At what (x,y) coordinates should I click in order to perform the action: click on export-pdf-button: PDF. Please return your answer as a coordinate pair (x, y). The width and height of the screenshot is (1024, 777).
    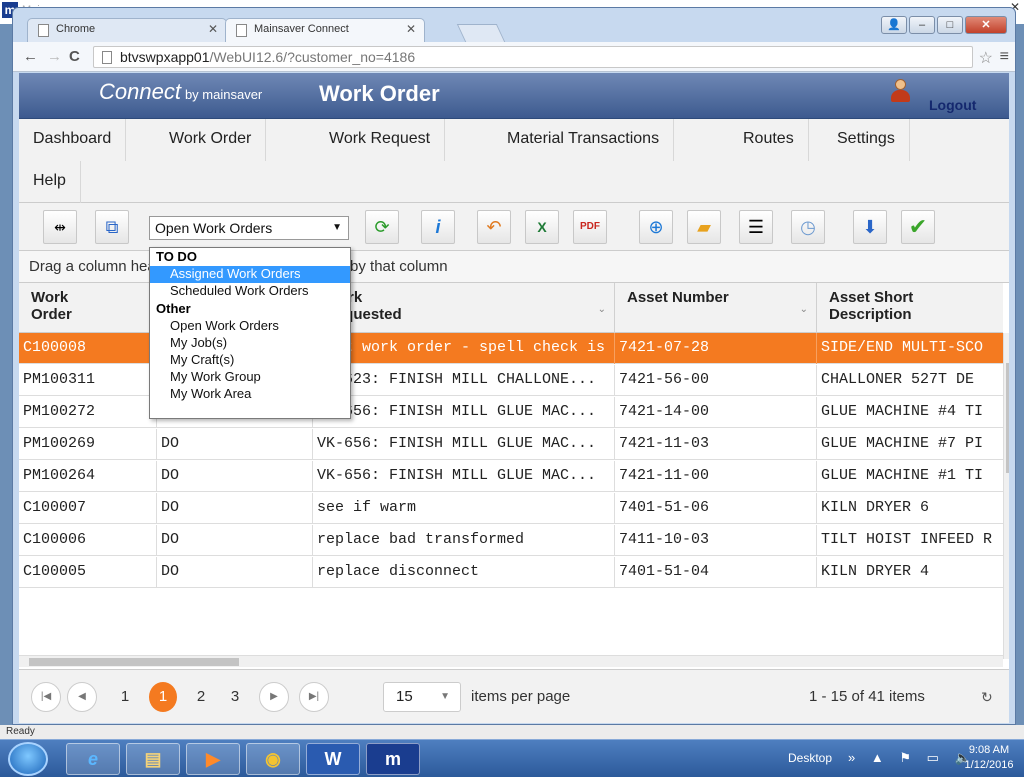
    Looking at the image, I should click on (590, 227).